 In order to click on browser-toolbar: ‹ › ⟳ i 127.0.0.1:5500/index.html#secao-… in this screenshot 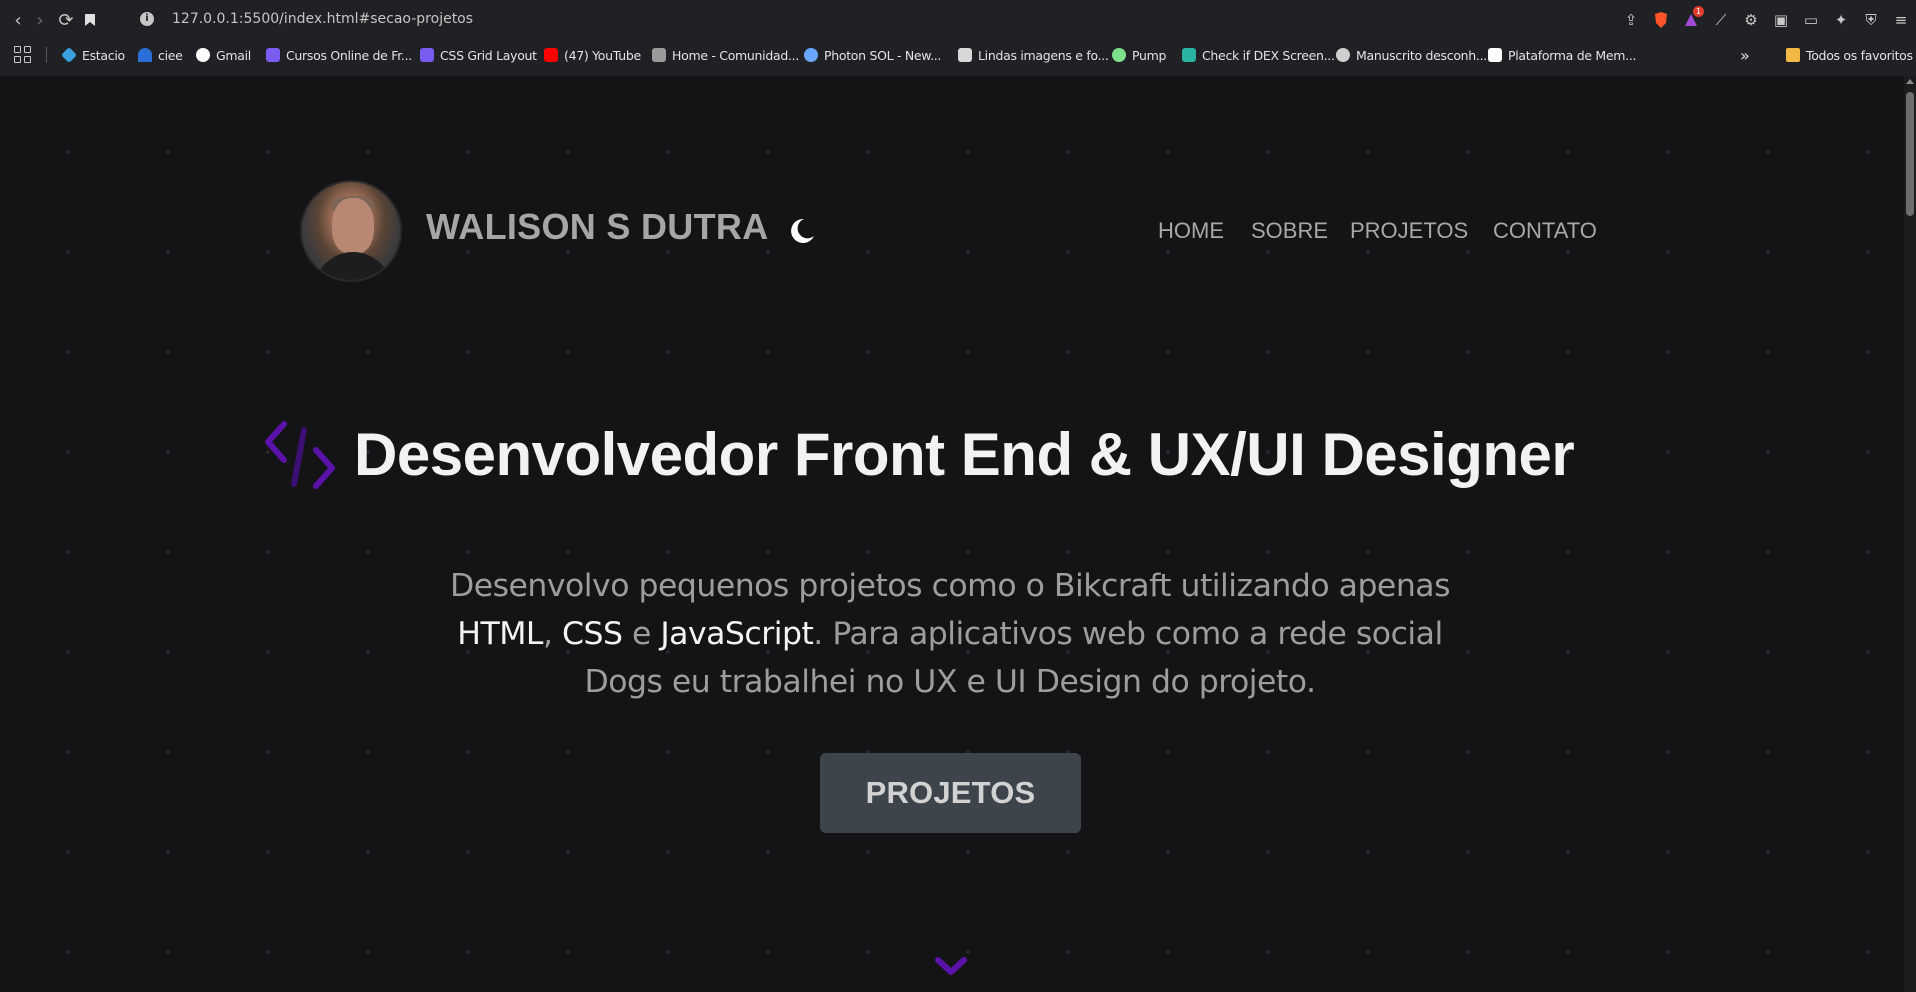, I will do `click(958, 20)`.